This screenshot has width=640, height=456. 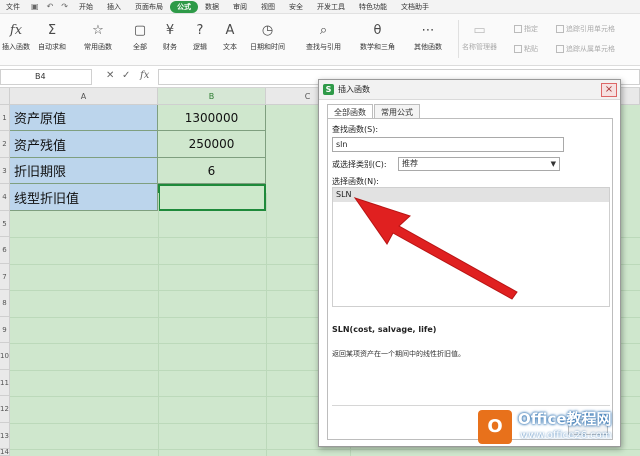 What do you see at coordinates (471, 247) in the screenshot?
I see `function-list: SLN` at bounding box center [471, 247].